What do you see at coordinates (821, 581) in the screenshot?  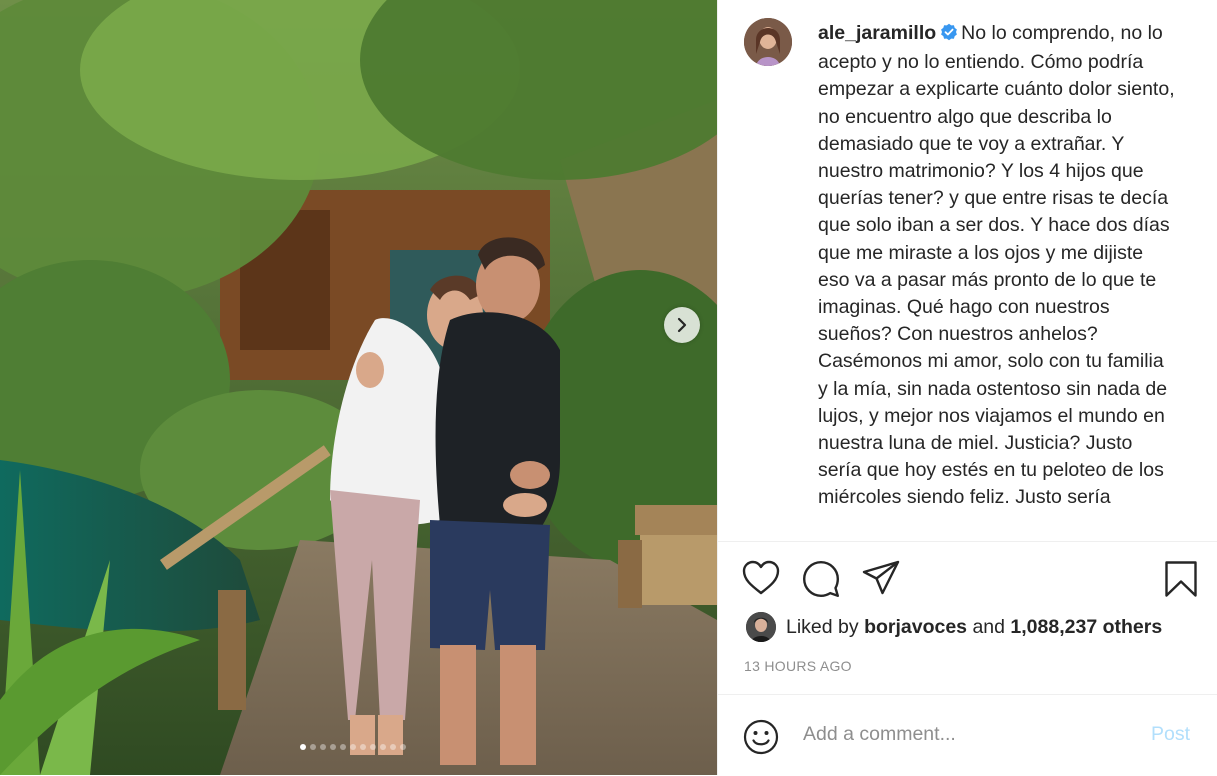 I see `comment-icon` at bounding box center [821, 581].